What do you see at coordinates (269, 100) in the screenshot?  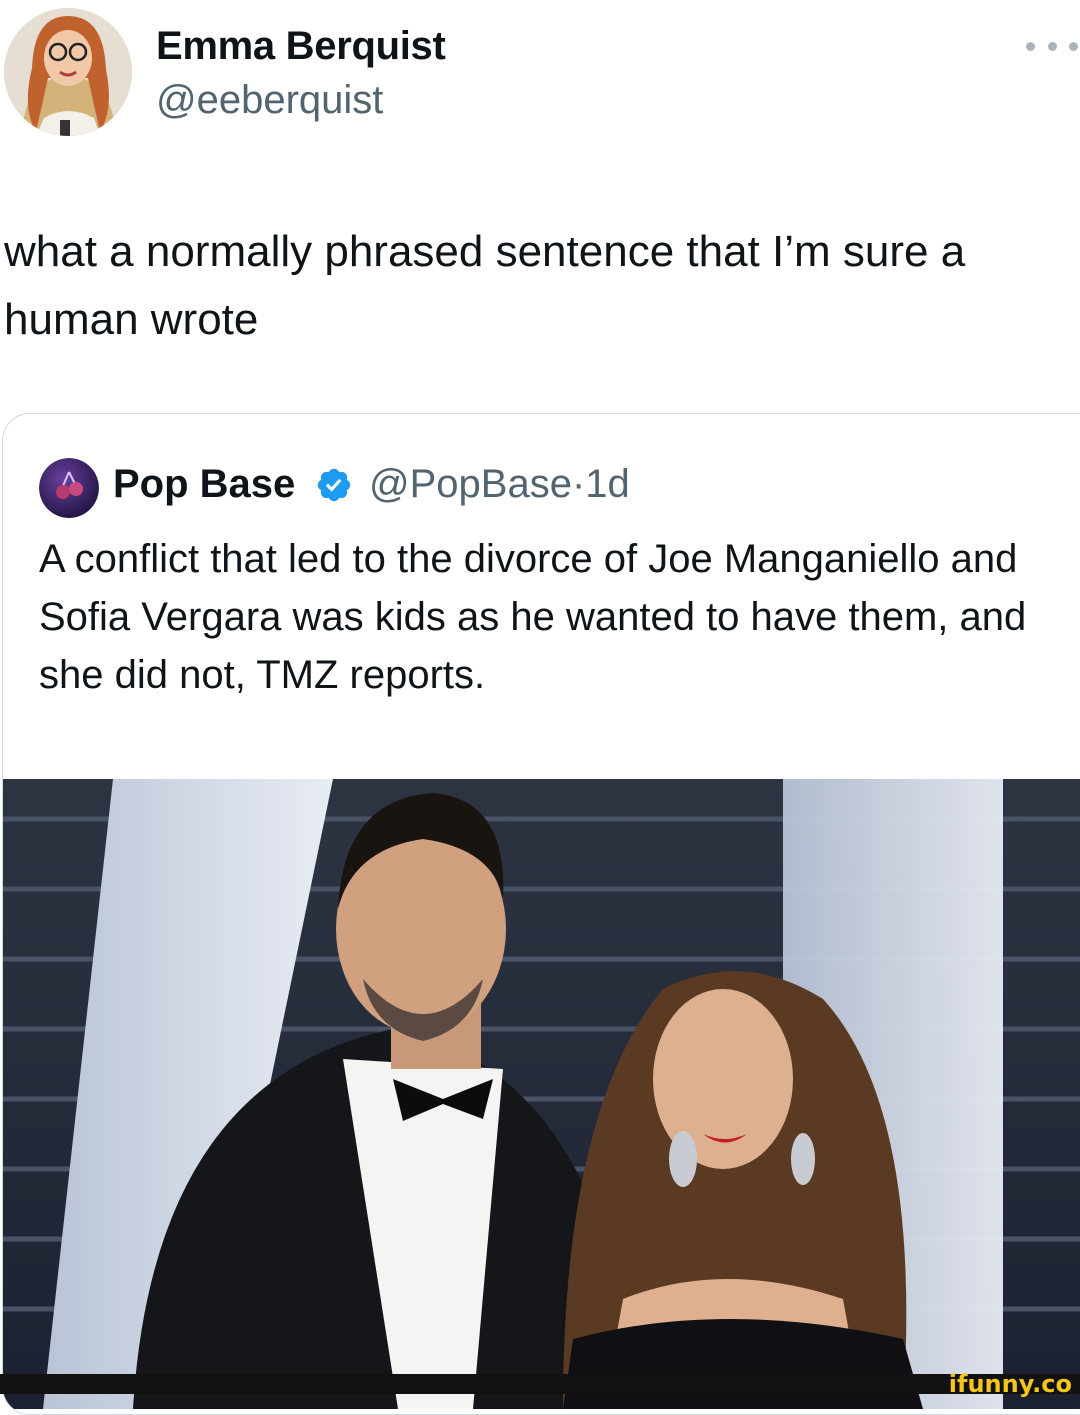 I see `author-handle: @eeberquist` at bounding box center [269, 100].